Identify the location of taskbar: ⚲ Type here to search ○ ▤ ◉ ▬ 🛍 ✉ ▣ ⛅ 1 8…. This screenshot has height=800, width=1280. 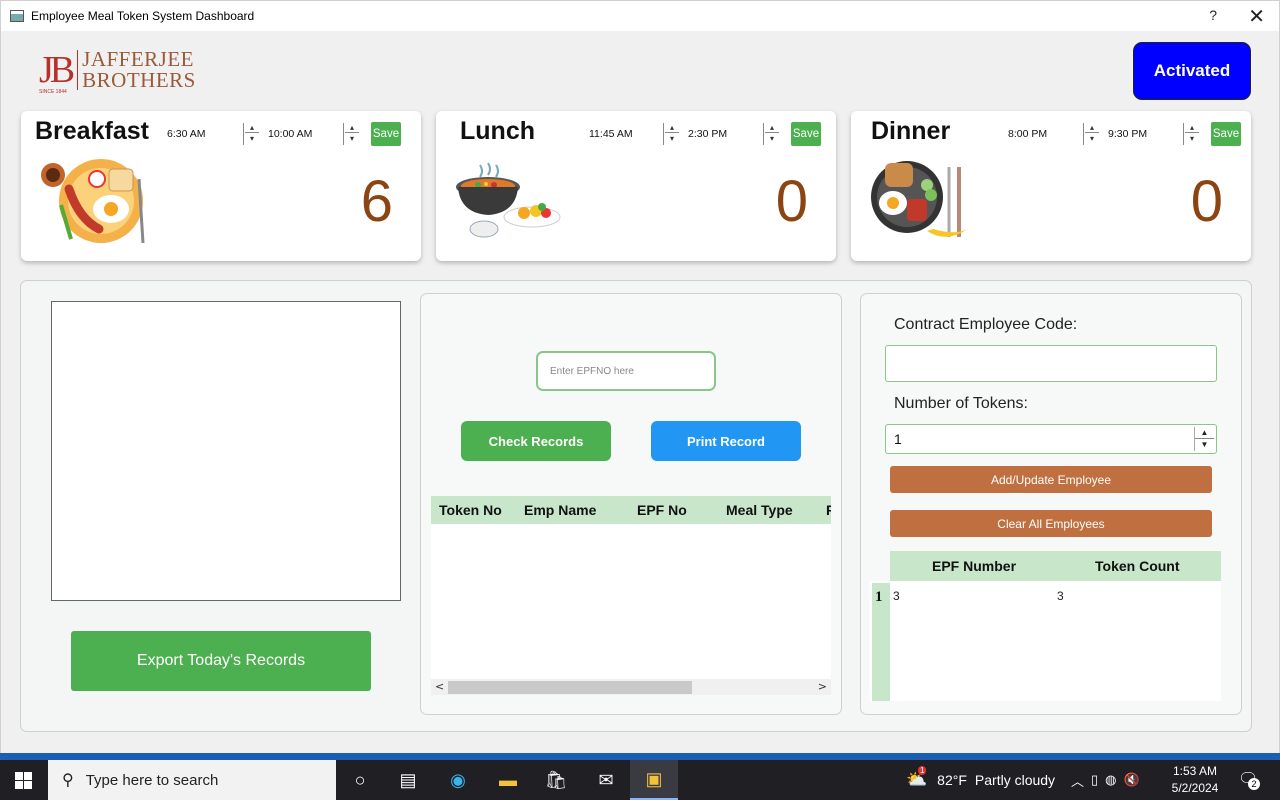
(640, 780).